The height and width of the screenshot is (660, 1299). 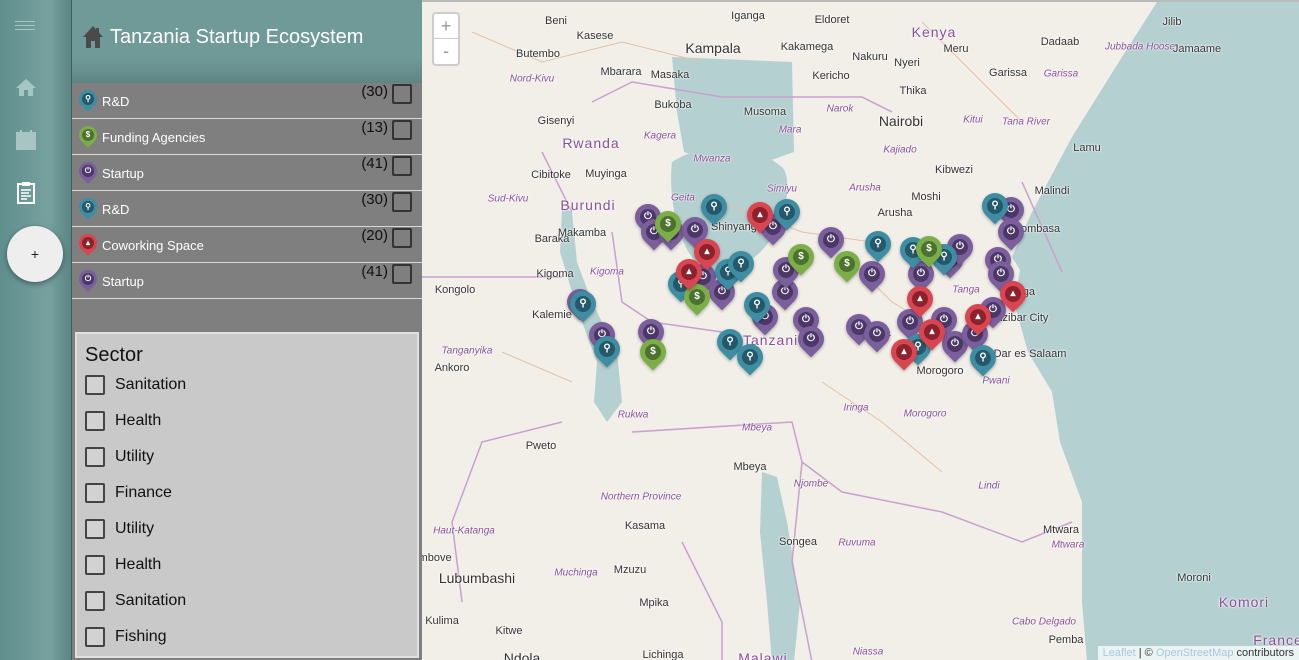 I want to click on category-label: Funding Agencies, so click(x=154, y=137).